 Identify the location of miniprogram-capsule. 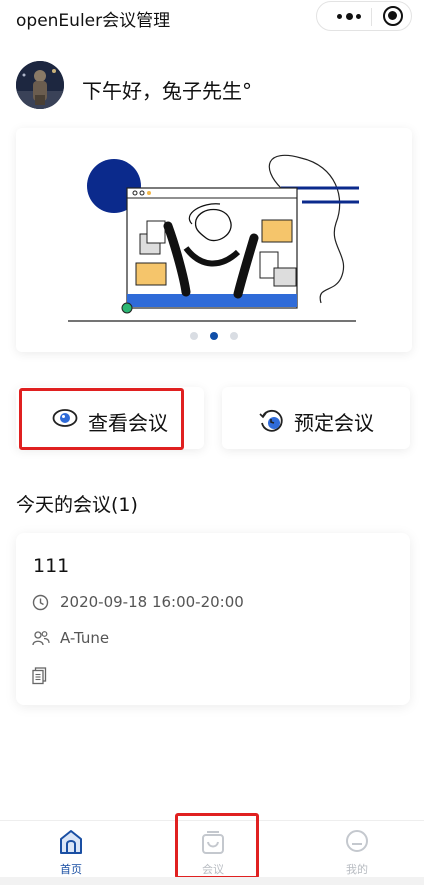
(364, 16).